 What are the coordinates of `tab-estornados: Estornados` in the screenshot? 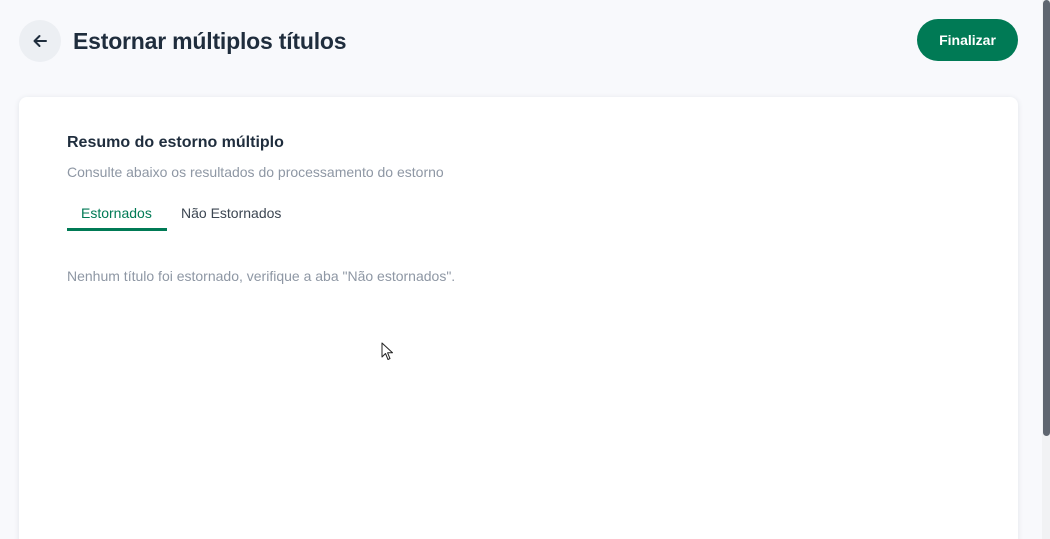 It's located at (117, 214).